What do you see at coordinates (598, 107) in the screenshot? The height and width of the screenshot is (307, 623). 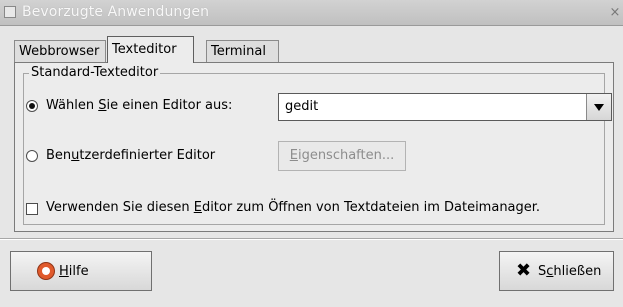 I see `chevron-down-icon` at bounding box center [598, 107].